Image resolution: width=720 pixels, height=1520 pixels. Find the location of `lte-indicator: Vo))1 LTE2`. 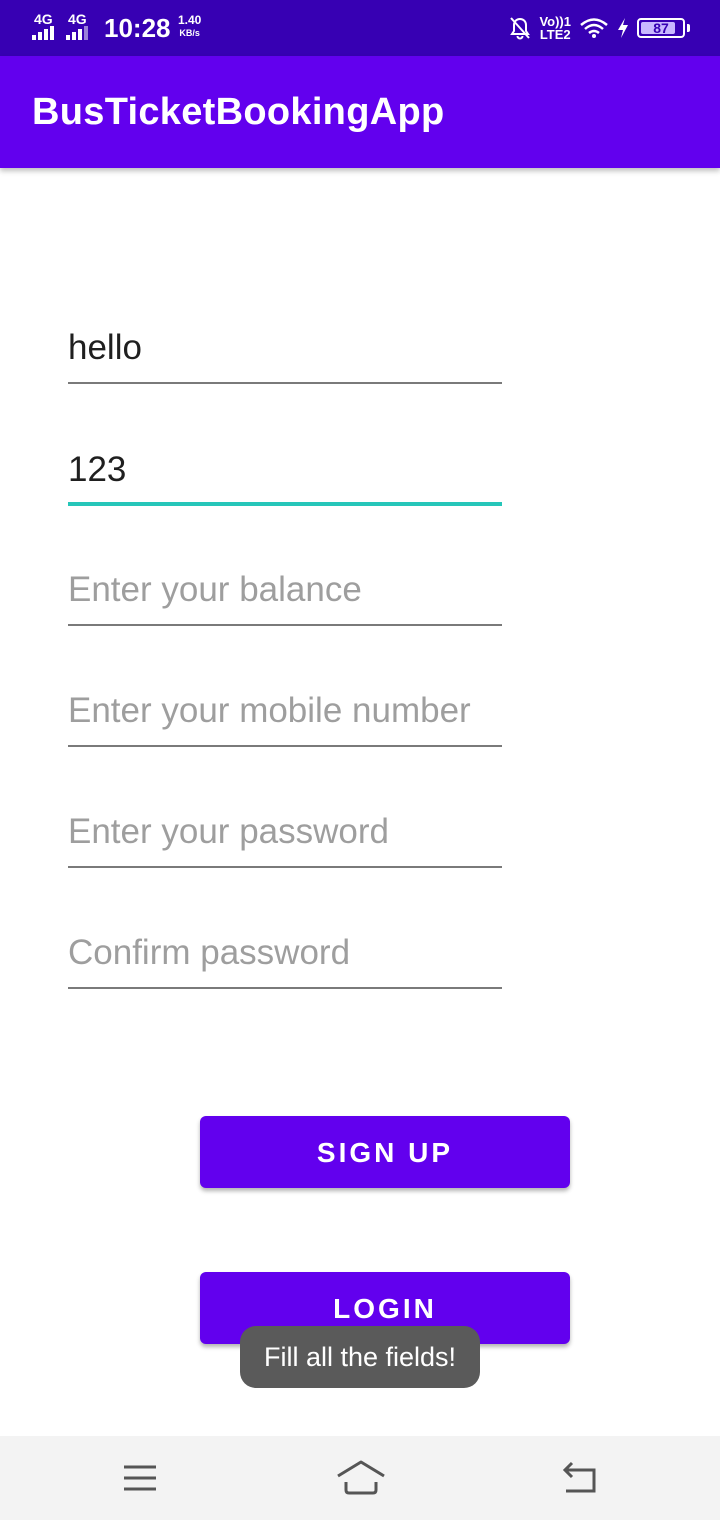

lte-indicator: Vo))1 LTE2 is located at coordinates (555, 28).